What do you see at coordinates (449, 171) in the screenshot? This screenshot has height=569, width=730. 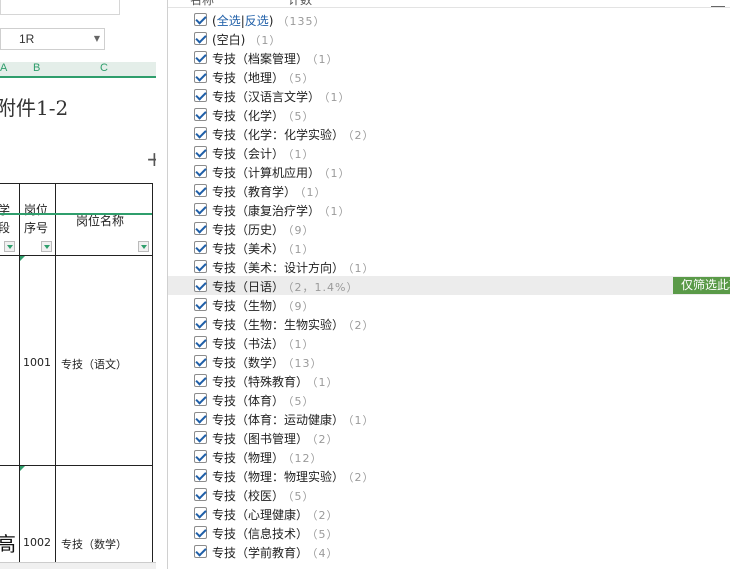 I see `filter-item: 专技（计算机应用） （1）` at bounding box center [449, 171].